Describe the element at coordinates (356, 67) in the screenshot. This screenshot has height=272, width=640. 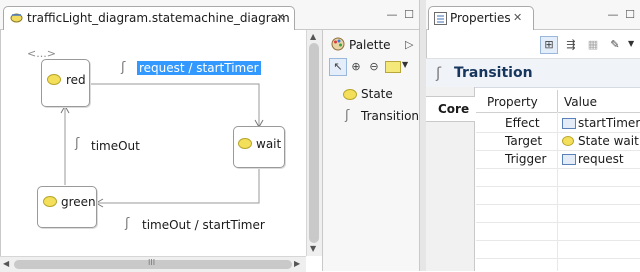
I see `zoom-in-icon: ⊕` at that location.